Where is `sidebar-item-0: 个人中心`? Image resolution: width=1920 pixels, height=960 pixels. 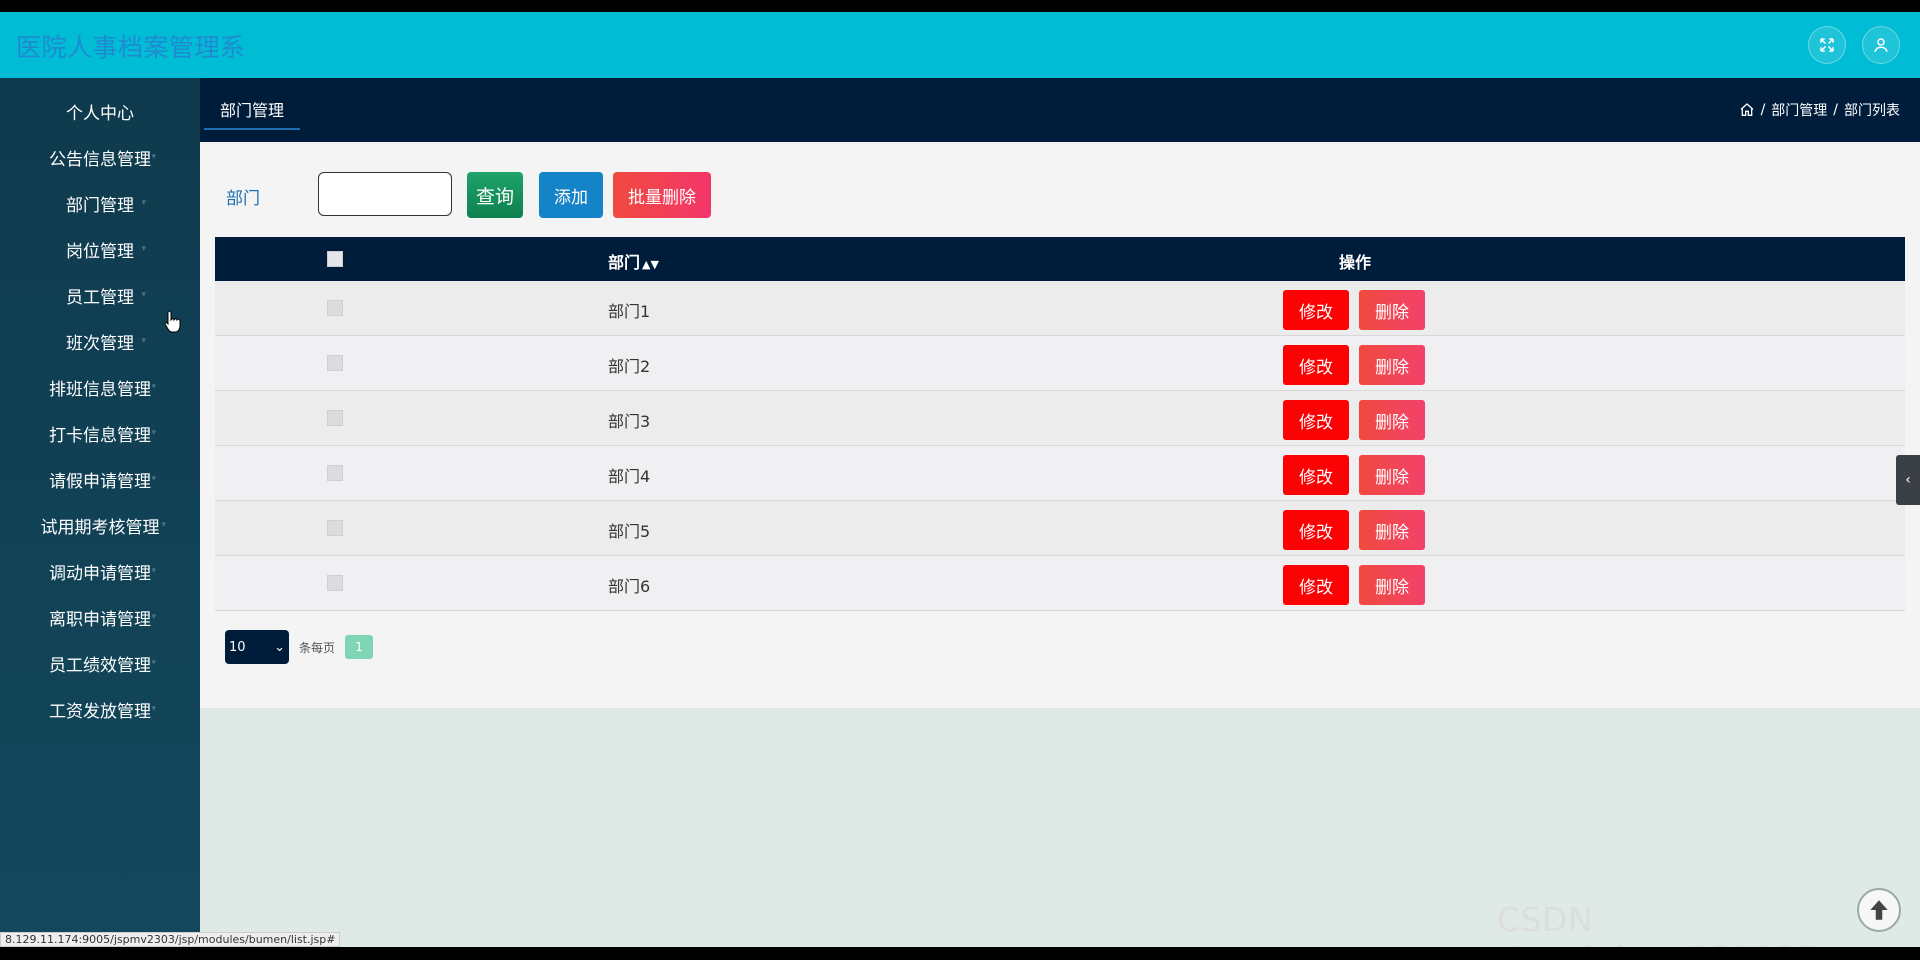
sidebar-item-0: 个人中心 is located at coordinates (100, 111).